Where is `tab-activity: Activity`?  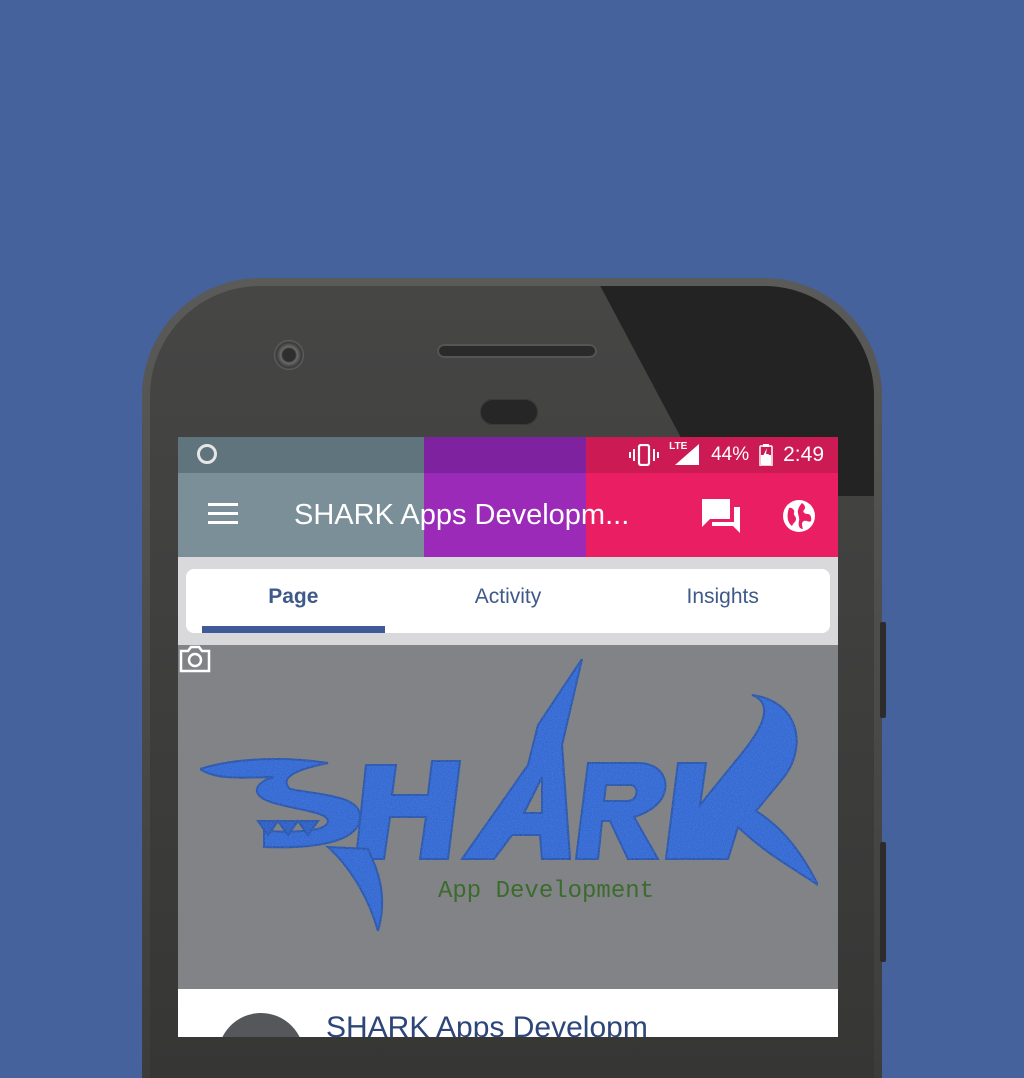 tab-activity: Activity is located at coordinates (508, 601).